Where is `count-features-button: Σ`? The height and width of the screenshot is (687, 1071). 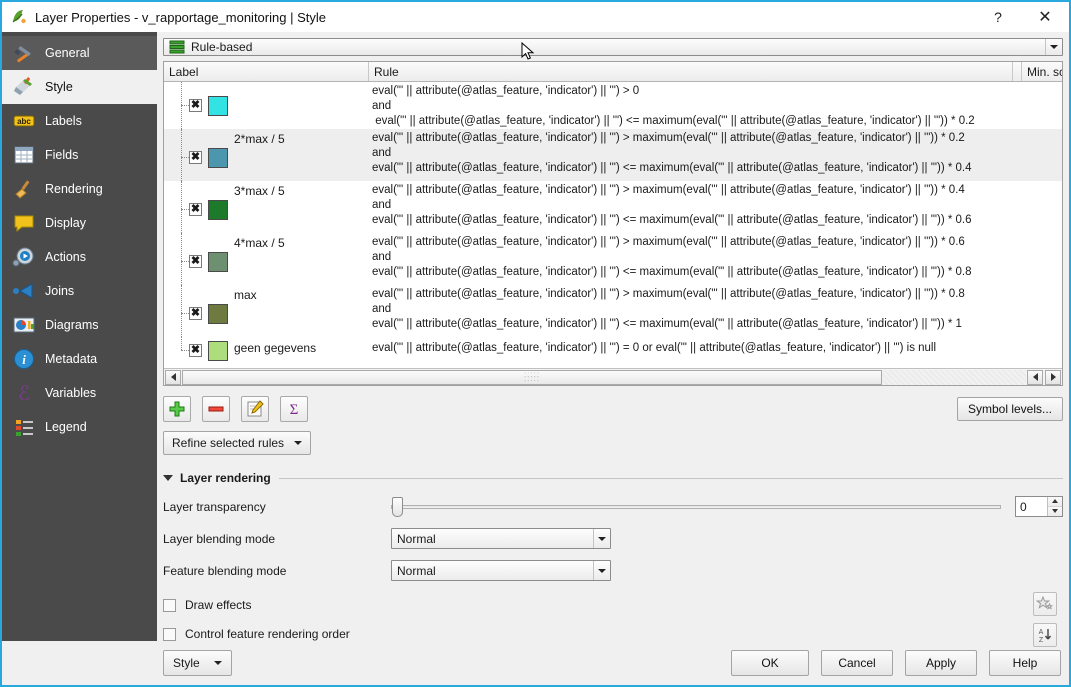
count-features-button: Σ is located at coordinates (294, 409).